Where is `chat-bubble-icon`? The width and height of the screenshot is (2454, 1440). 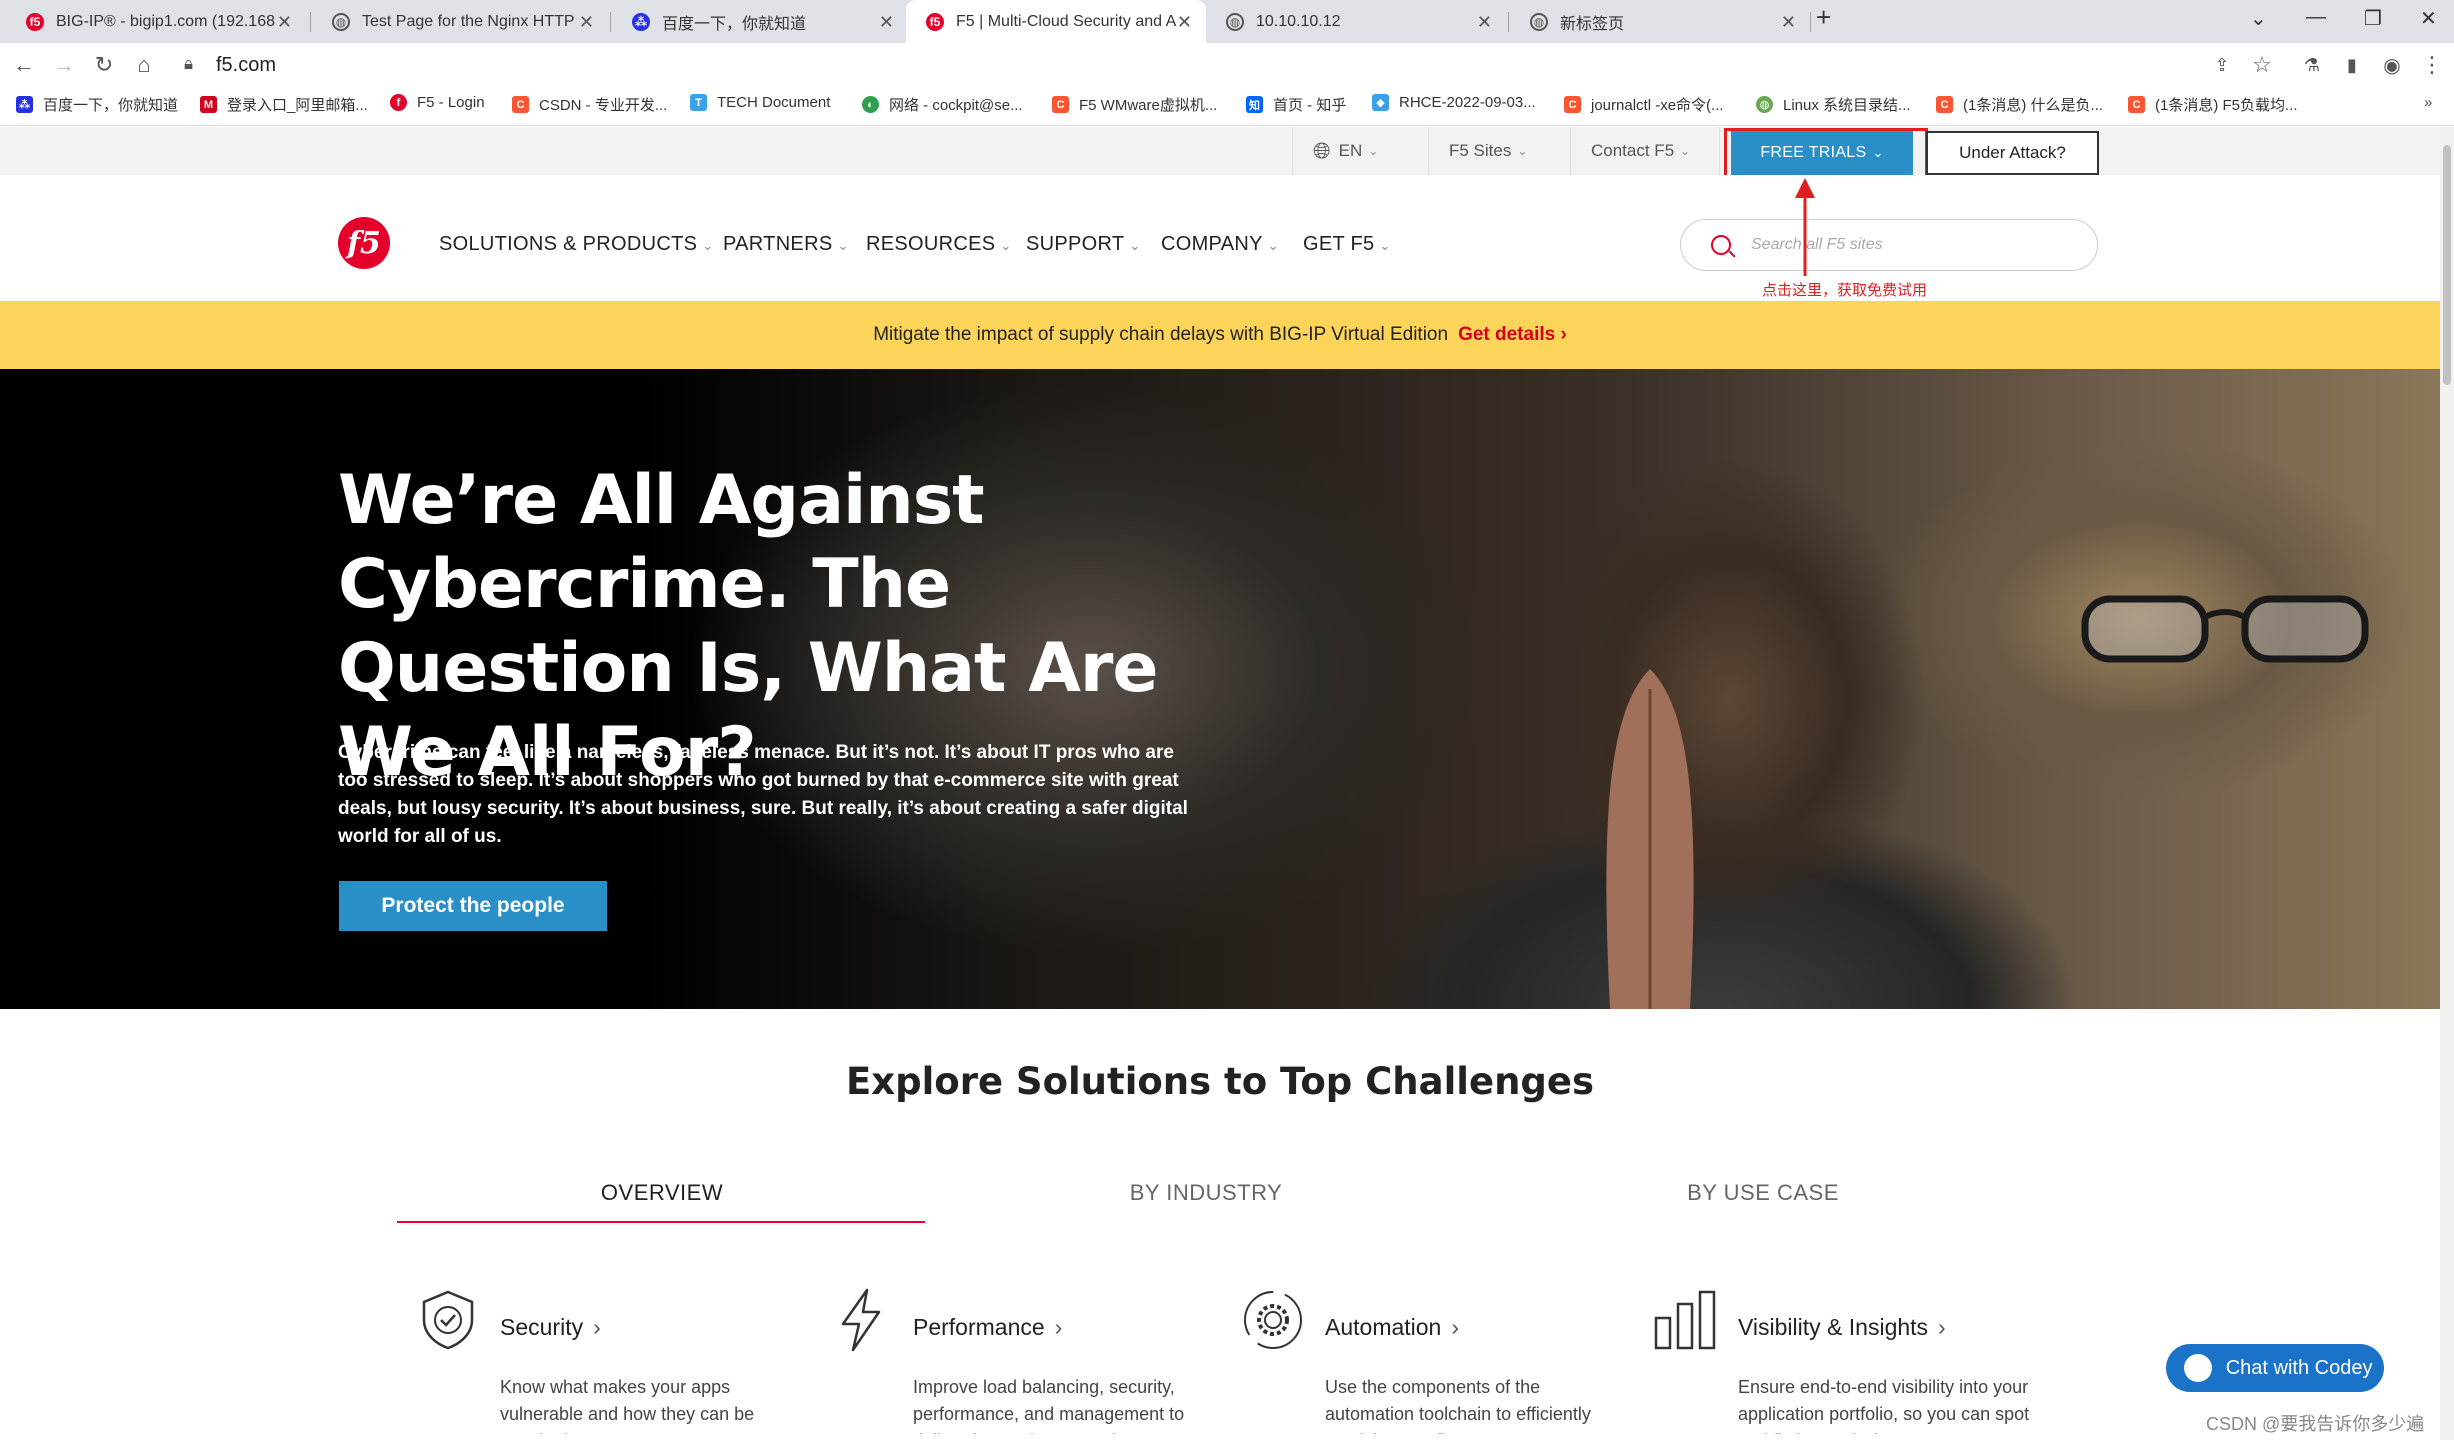
chat-bubble-icon is located at coordinates (2198, 1368).